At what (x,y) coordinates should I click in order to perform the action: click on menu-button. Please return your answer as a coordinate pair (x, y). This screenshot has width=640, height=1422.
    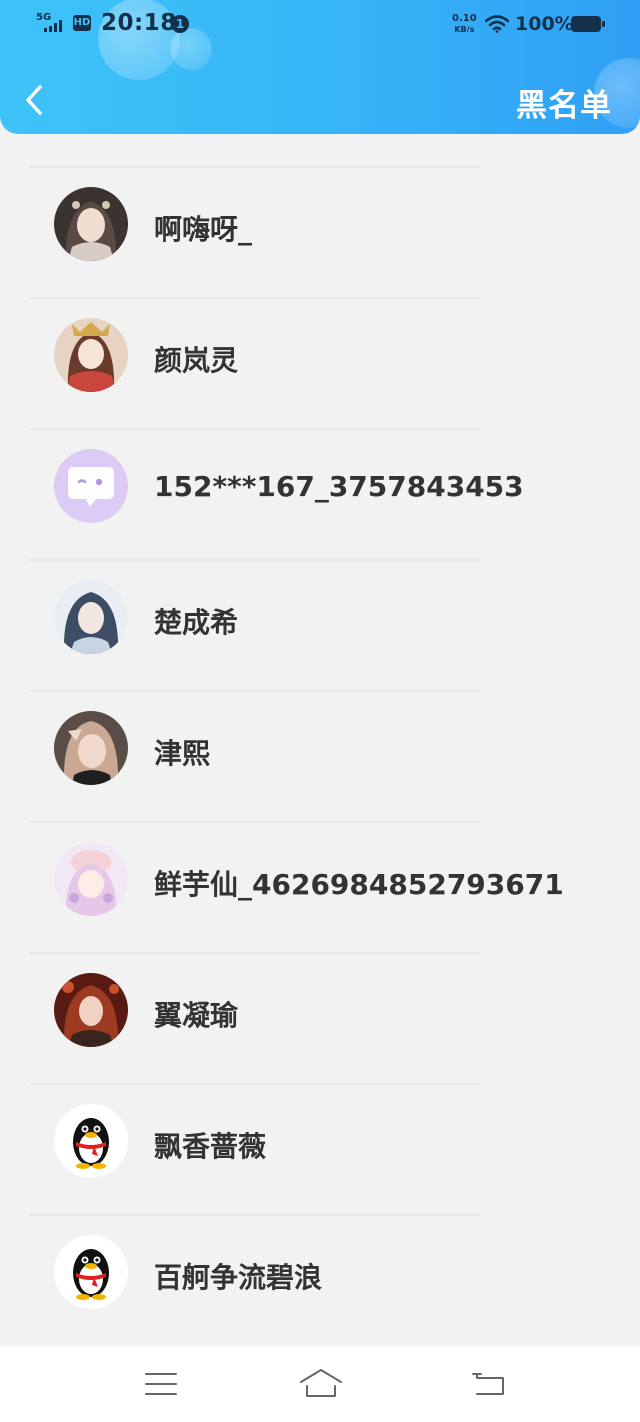
    Looking at the image, I should click on (161, 1384).